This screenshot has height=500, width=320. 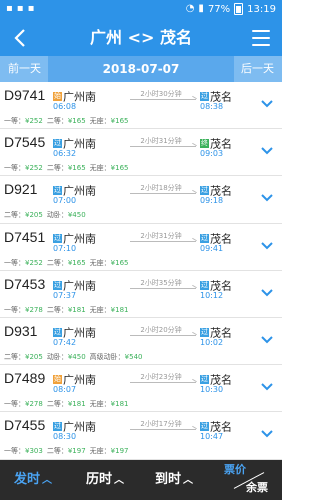 What do you see at coordinates (65, 295) in the screenshot?
I see `departure-time: 07:37` at bounding box center [65, 295].